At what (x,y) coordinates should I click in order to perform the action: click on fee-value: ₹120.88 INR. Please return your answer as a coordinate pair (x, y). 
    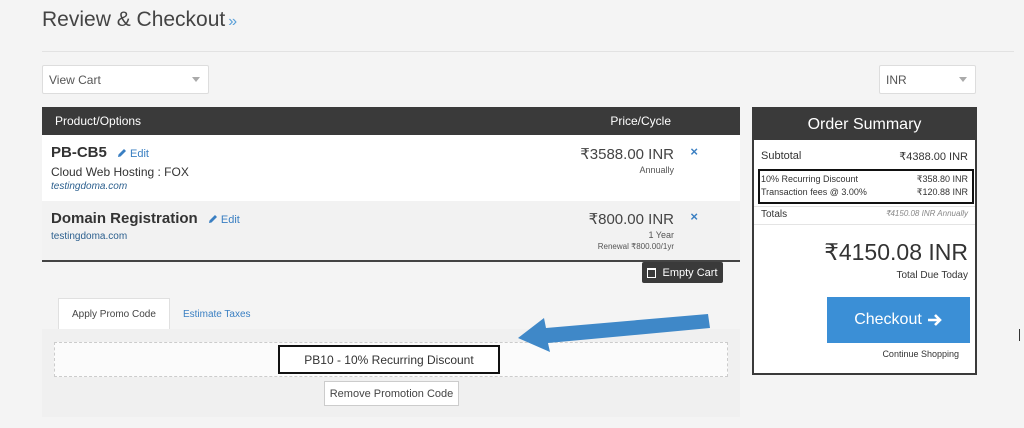
    Looking at the image, I should click on (942, 192).